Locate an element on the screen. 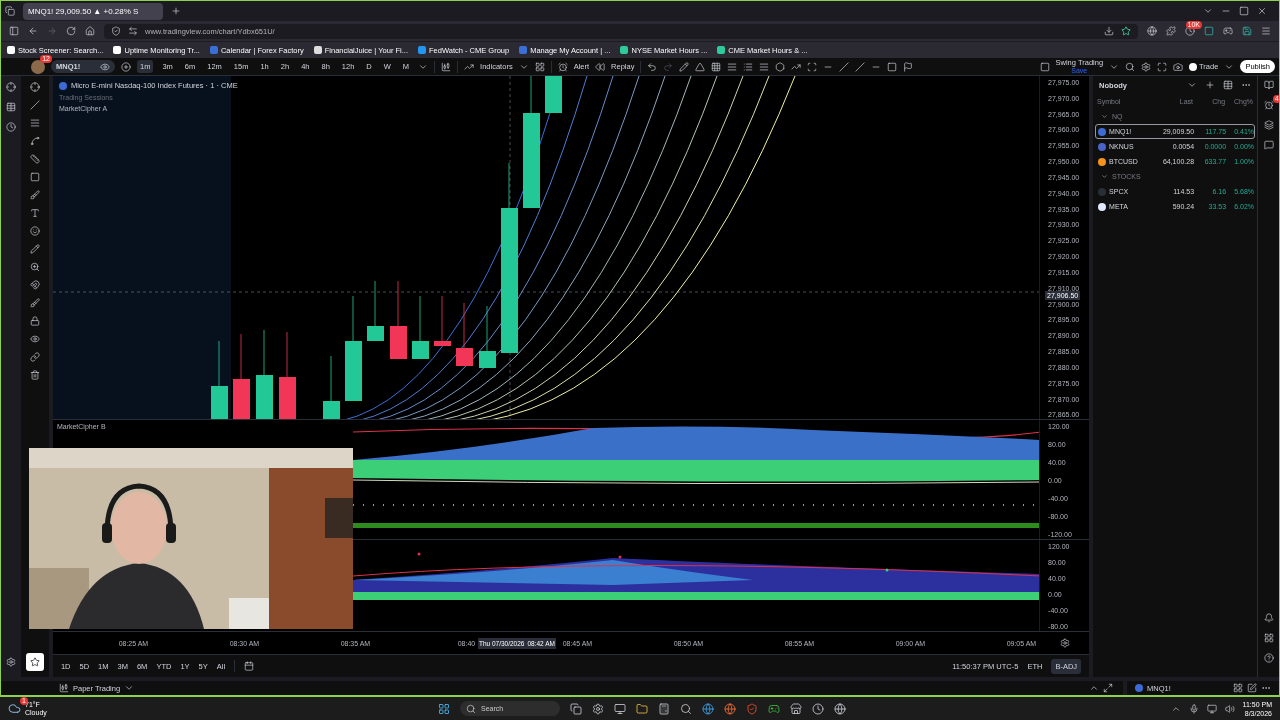  new-tab-icon is located at coordinates (176, 11).